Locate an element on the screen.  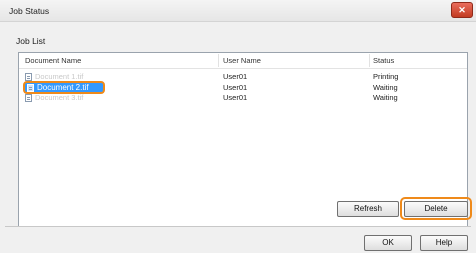
ok-button: OK is located at coordinates (388, 243).